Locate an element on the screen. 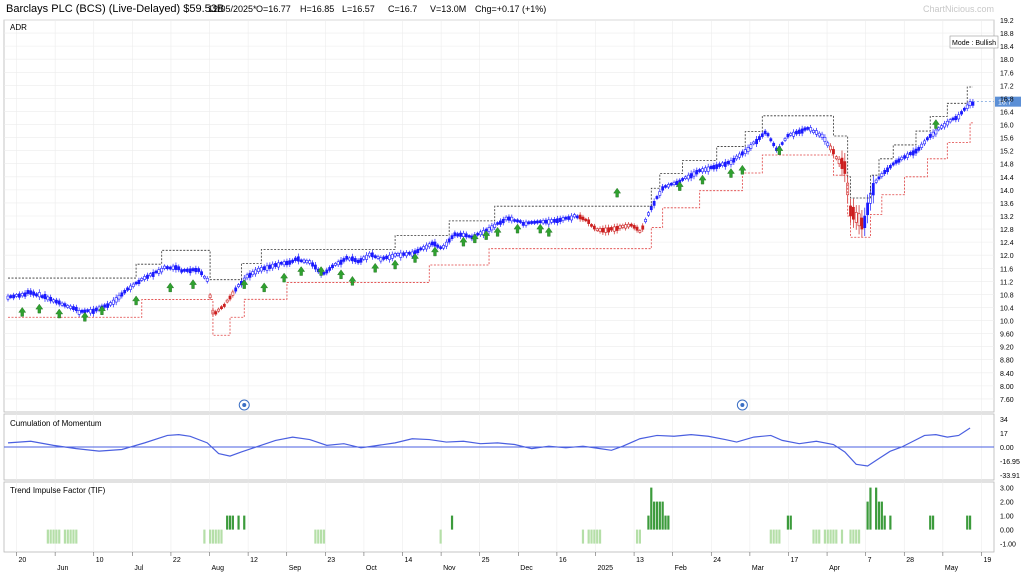 The width and height of the screenshot is (1024, 572). date-tick-label: Jul is located at coordinates (138, 568).